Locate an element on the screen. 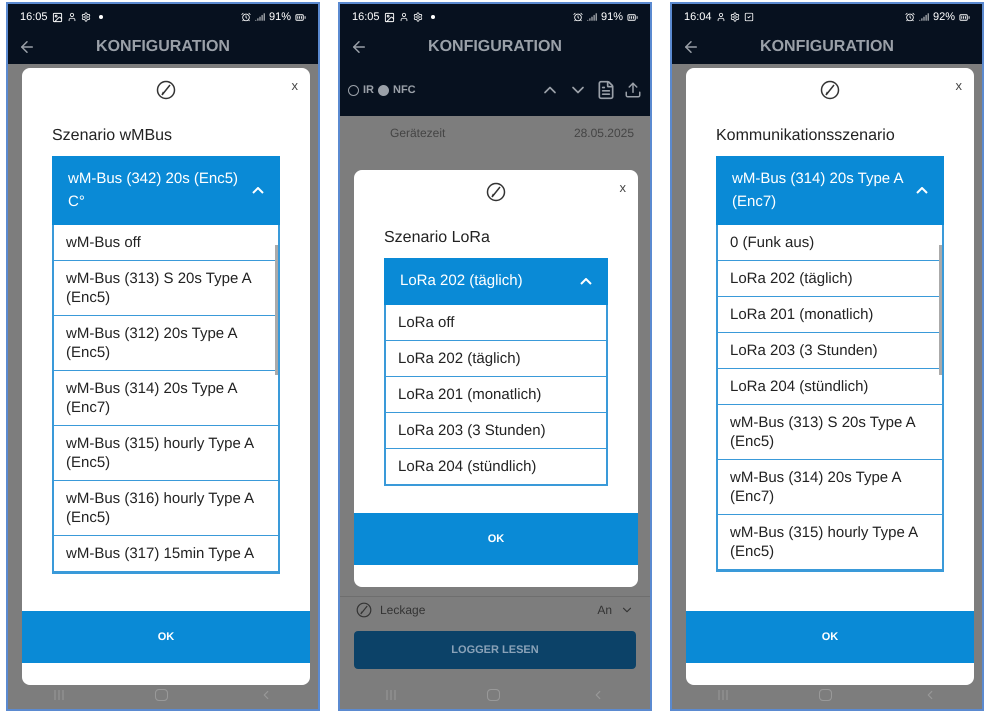  document-icon is located at coordinates (606, 90).